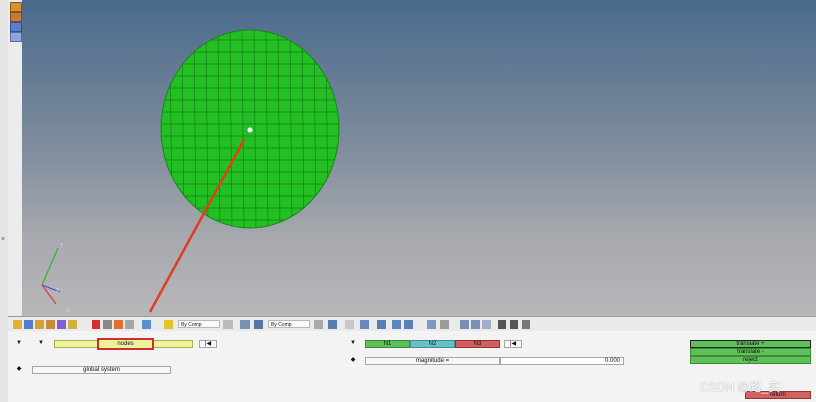 The image size is (816, 402). Describe the element at coordinates (101, 370) in the screenshot. I see `global-system-selector: global system` at that location.